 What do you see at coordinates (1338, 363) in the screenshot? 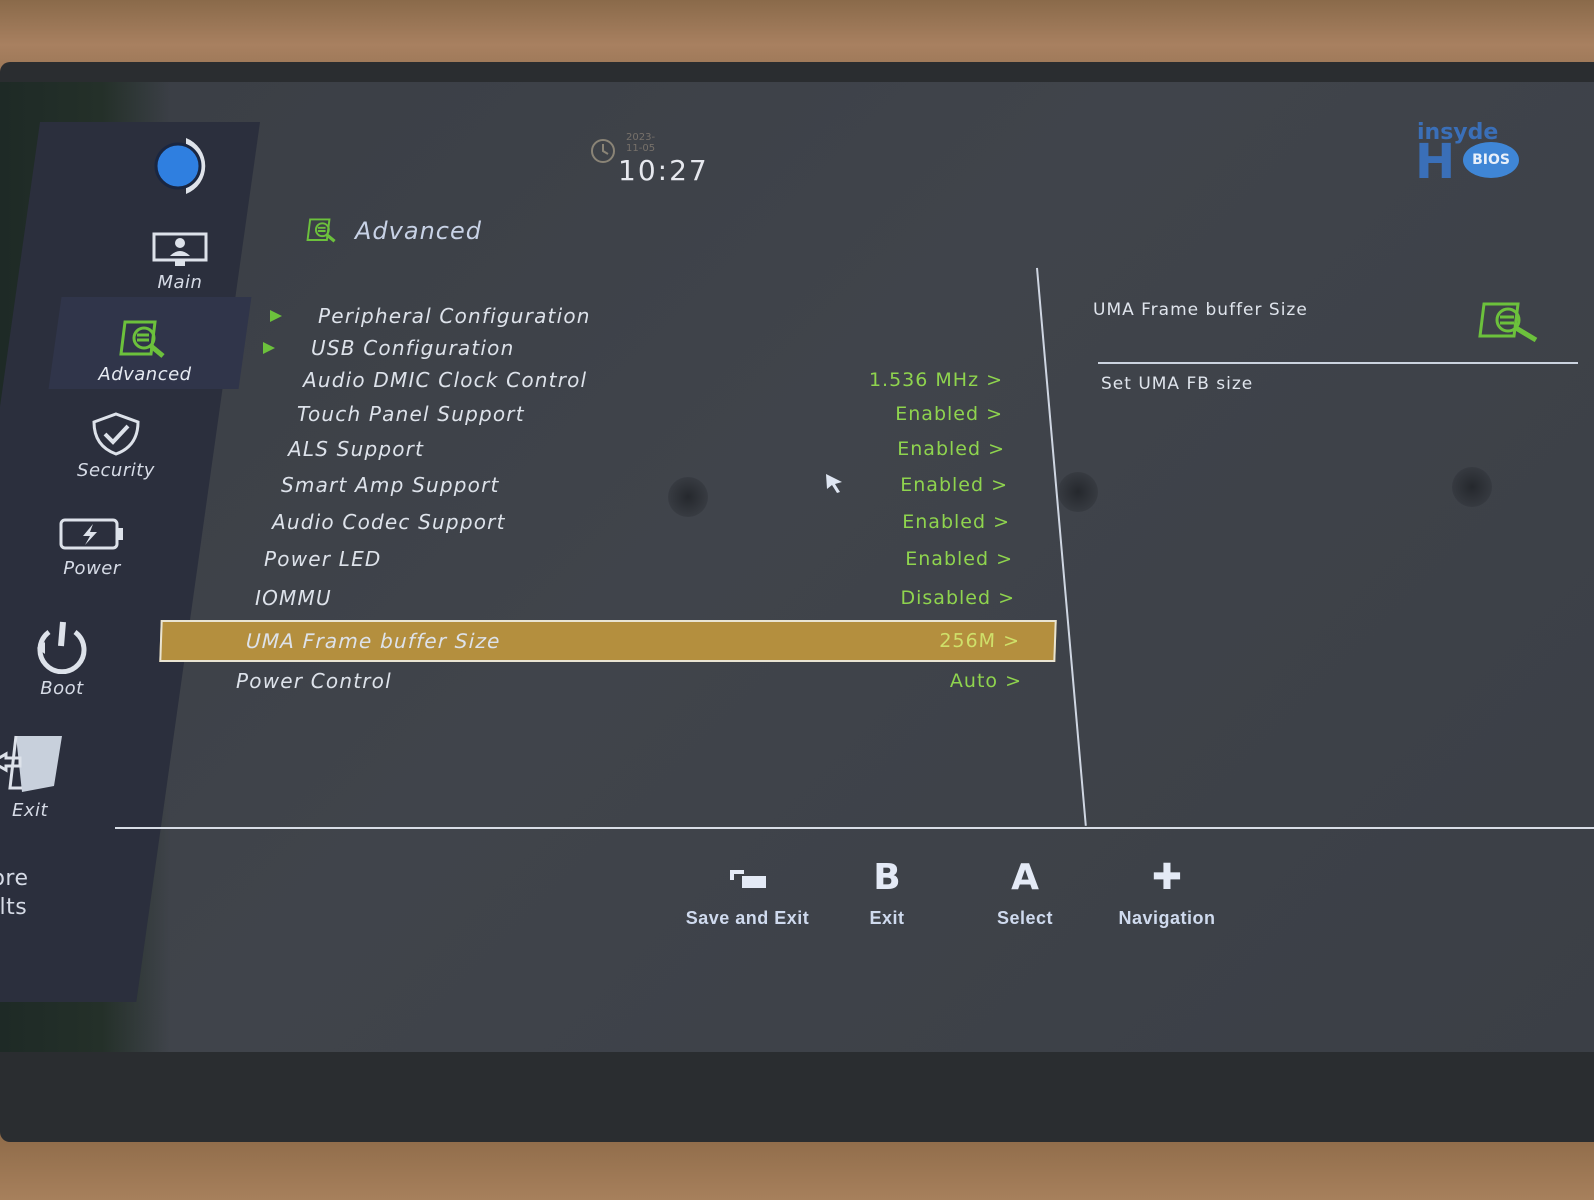
I see `help-panel-rule` at bounding box center [1338, 363].